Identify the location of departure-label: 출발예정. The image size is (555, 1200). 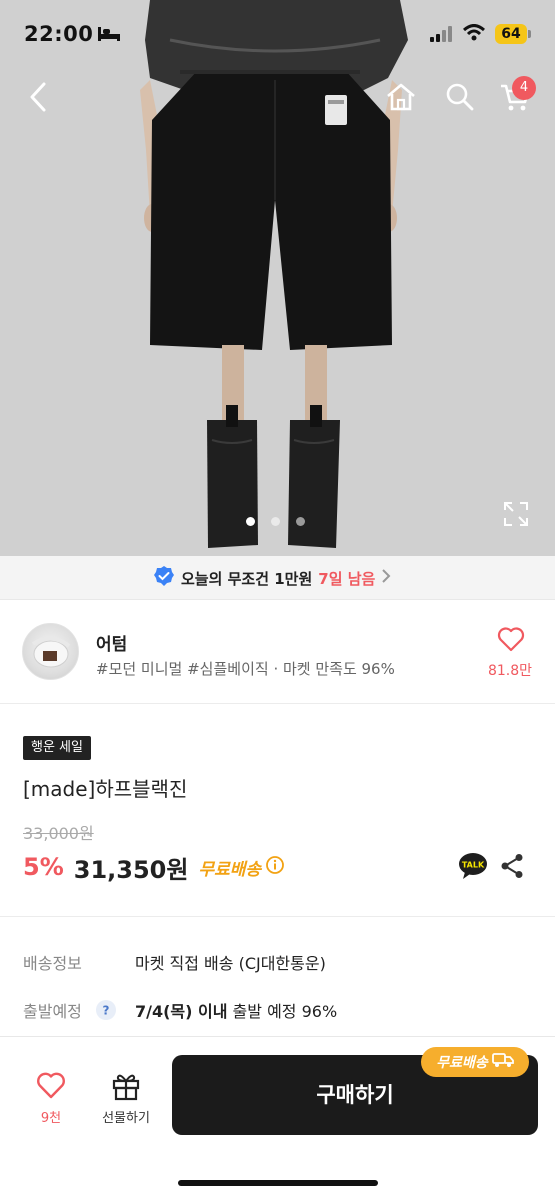
(52, 1011).